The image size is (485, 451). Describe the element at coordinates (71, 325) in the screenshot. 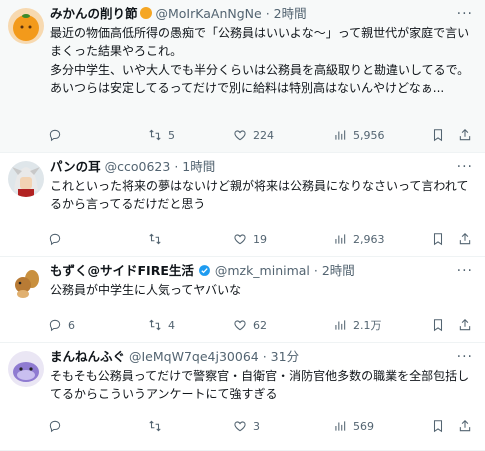

I see `reply-count: 6` at that location.